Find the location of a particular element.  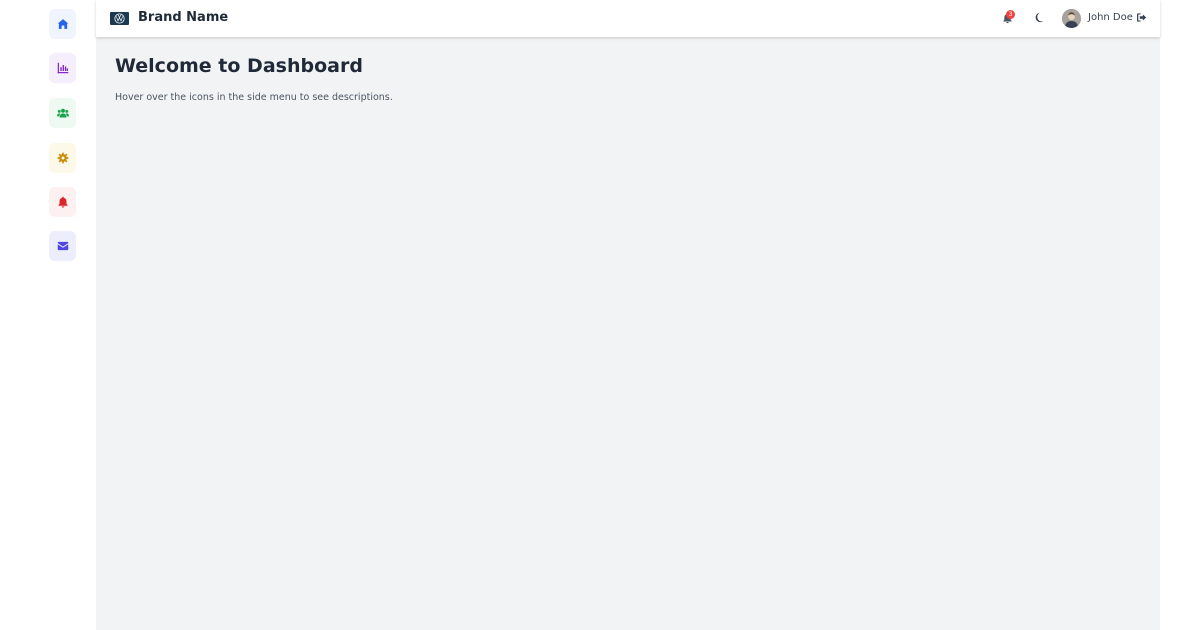

sidebar-item-settings is located at coordinates (62, 158).